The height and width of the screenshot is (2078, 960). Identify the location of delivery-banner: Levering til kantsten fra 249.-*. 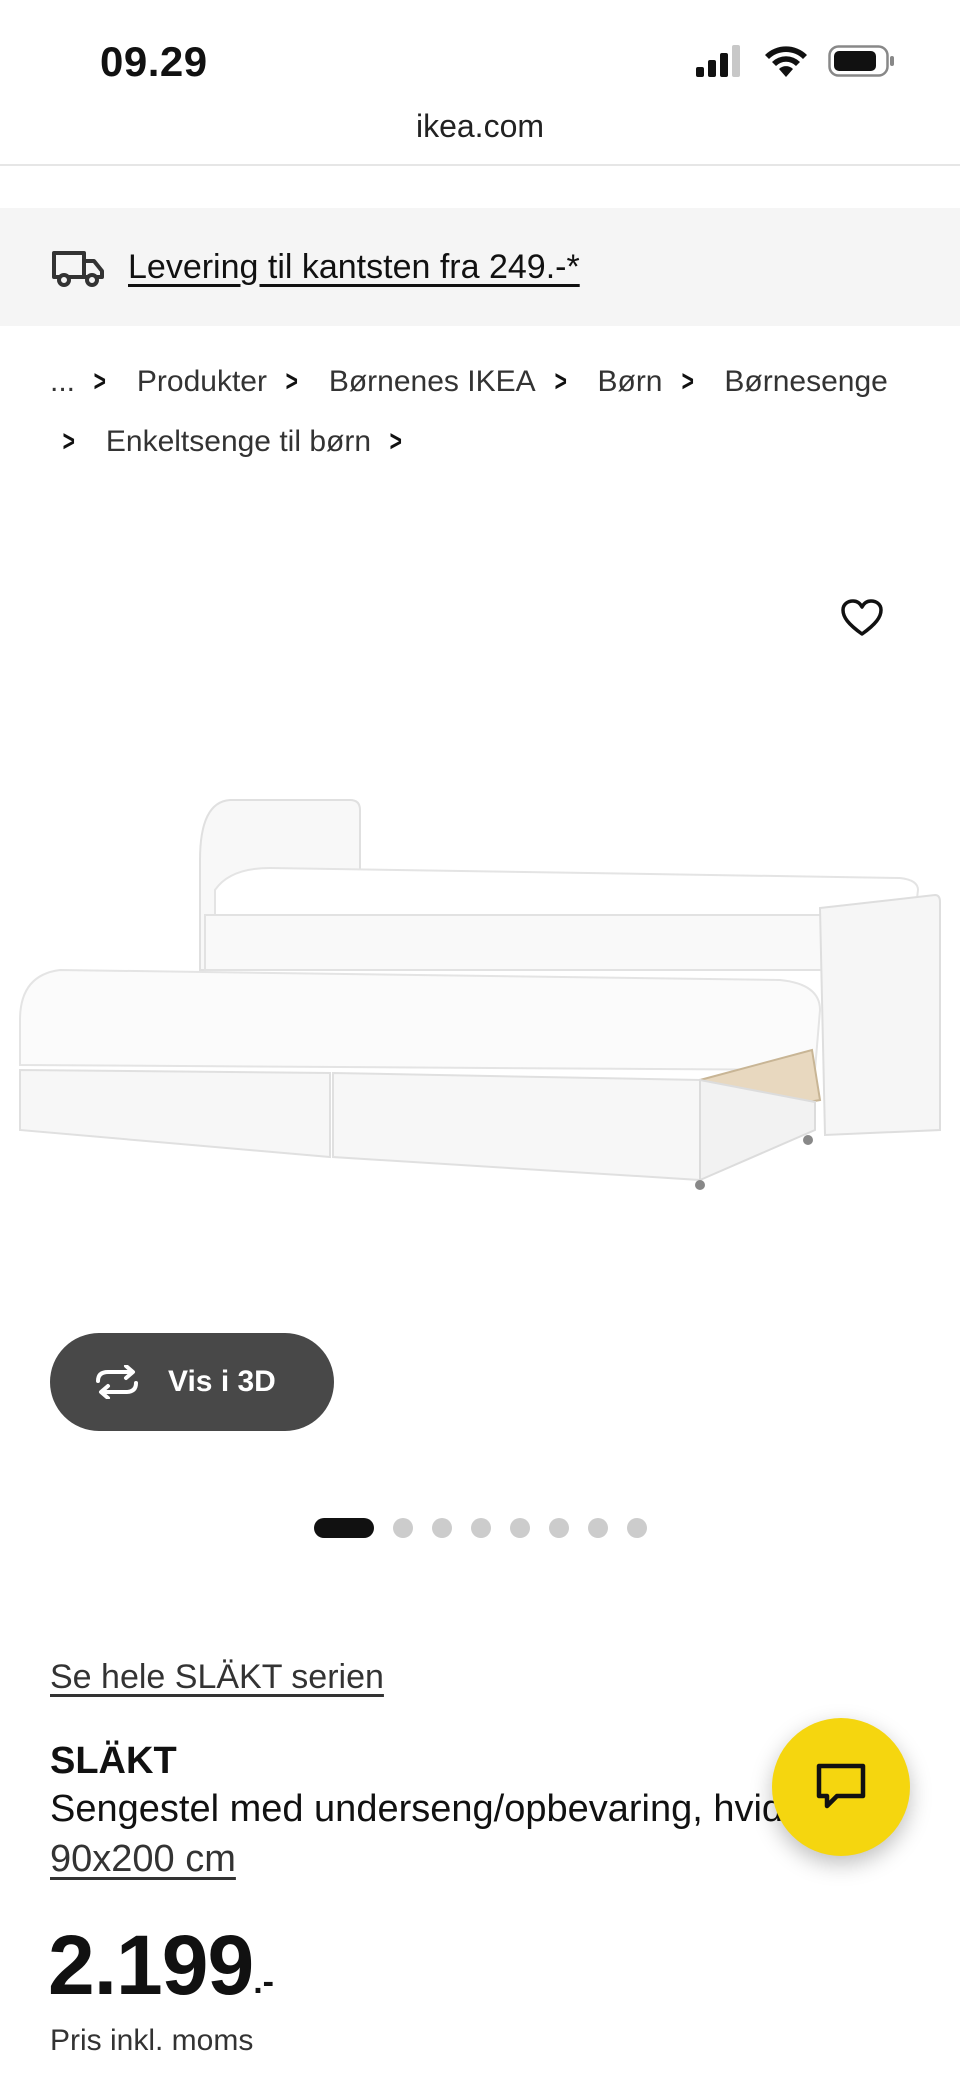
(480, 267).